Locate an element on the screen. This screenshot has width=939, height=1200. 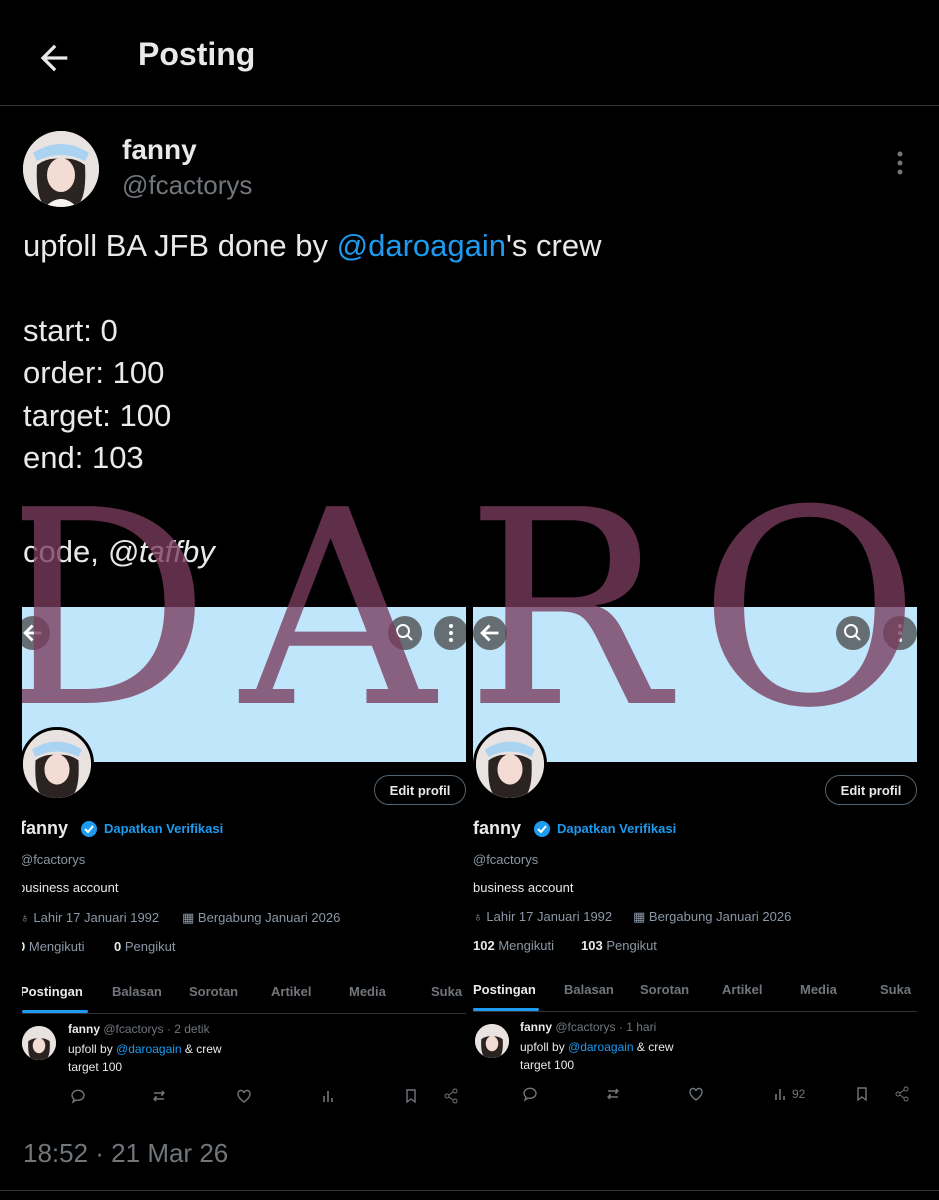
tweet-line-end: end: 103 is located at coordinates (83, 457).